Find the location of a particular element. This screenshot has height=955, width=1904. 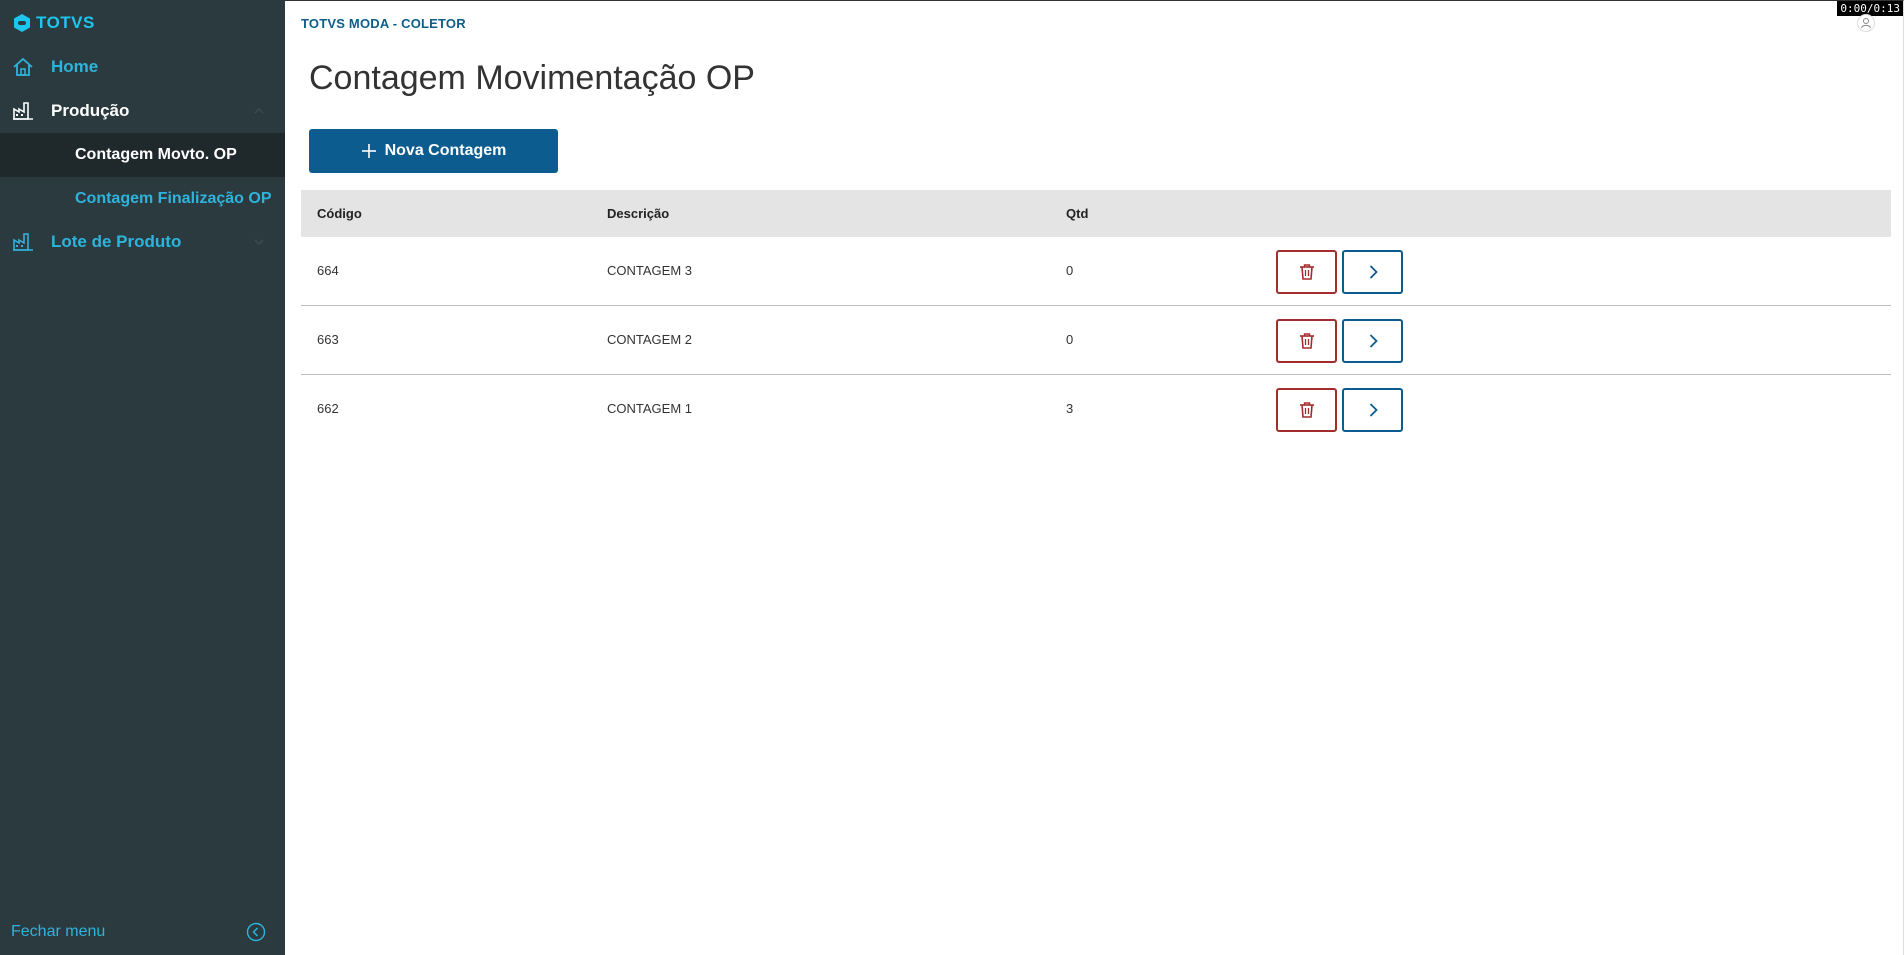

logo: TOTVS is located at coordinates (53, 23).